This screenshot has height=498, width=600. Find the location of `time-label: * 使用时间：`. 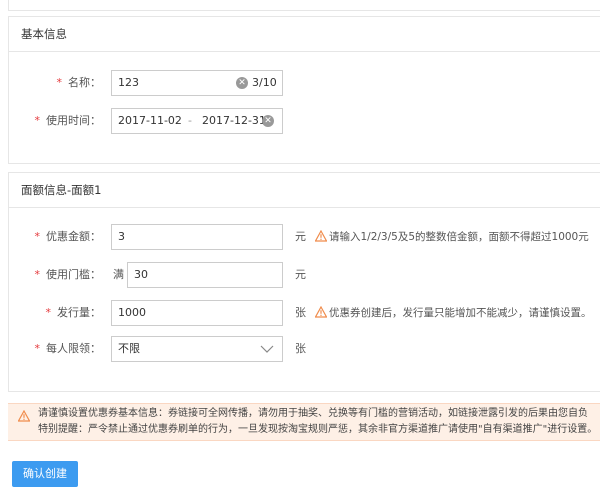

time-label: * 使用时间： is located at coordinates (68, 120).